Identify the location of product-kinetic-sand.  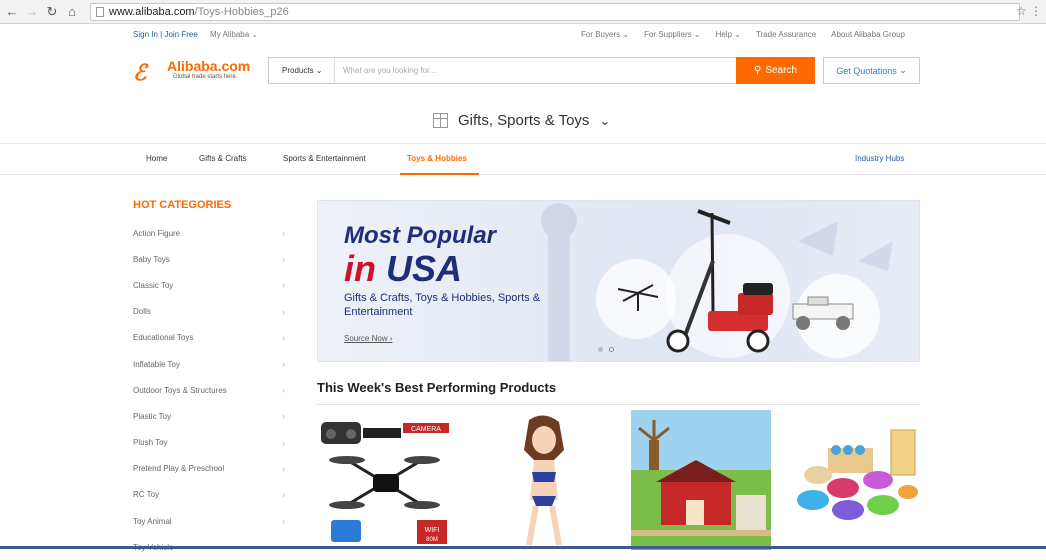
(858, 480).